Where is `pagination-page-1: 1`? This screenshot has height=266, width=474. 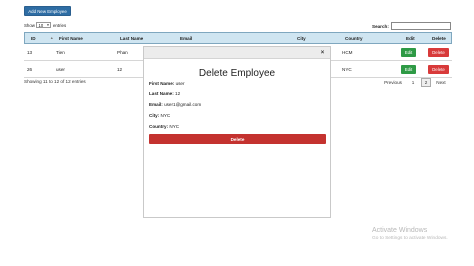
pagination-page-1: 1 is located at coordinates (413, 82).